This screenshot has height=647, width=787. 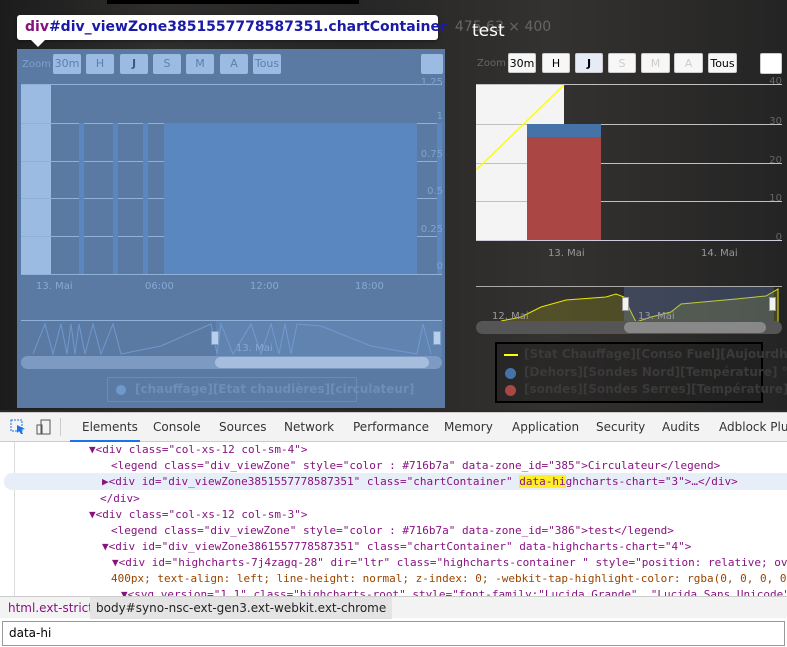 I want to click on breadcrumb-item: html.ext-strict, so click(x=50, y=608).